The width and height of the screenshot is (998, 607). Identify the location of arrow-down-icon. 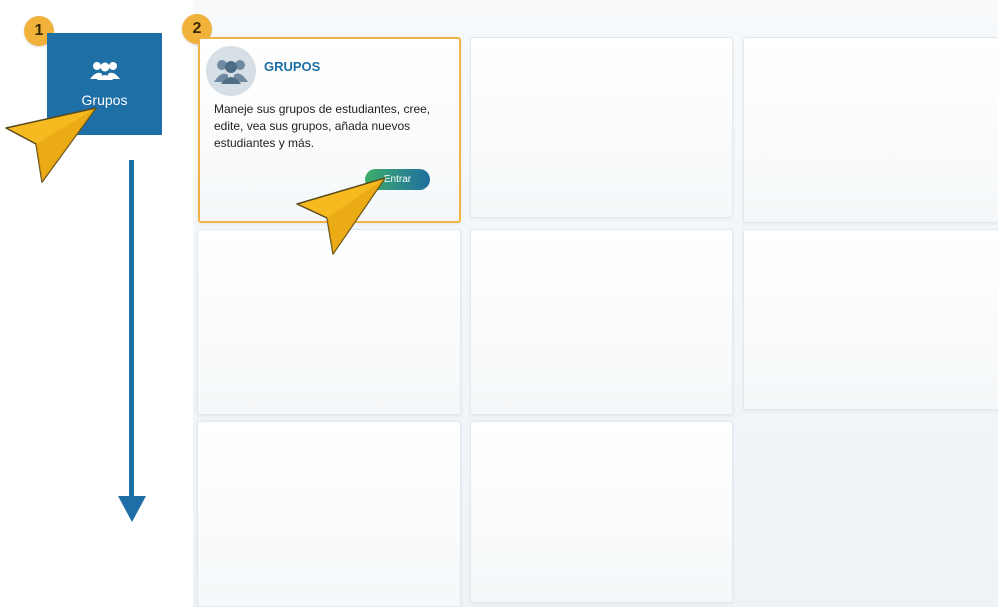
(132, 509).